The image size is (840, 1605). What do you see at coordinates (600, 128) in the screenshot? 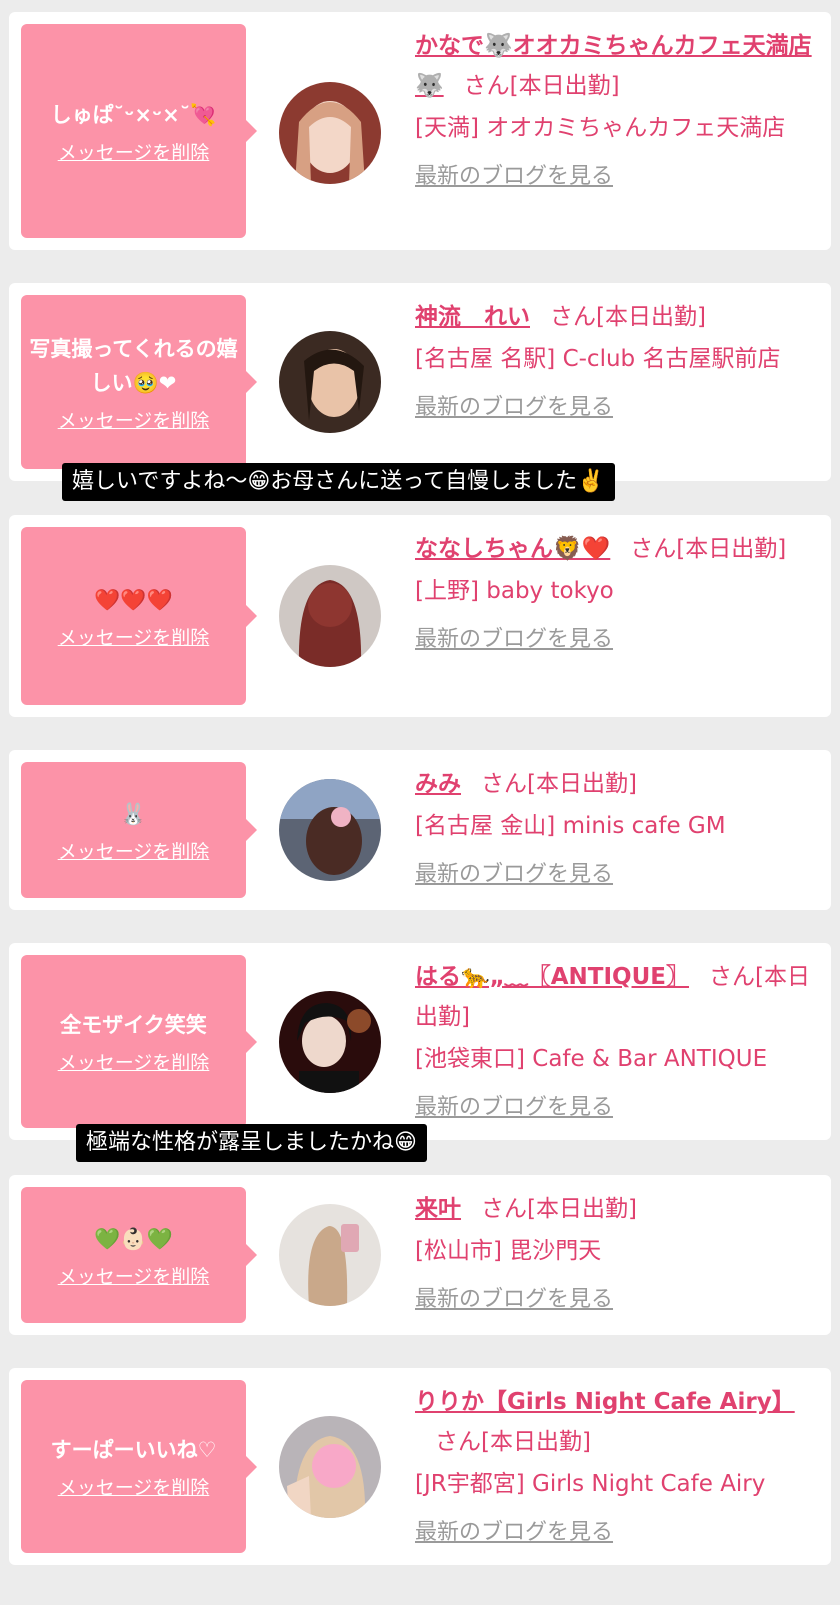
I see `shop-name: [天満] オオカミちゃんカフェ天満店` at bounding box center [600, 128].